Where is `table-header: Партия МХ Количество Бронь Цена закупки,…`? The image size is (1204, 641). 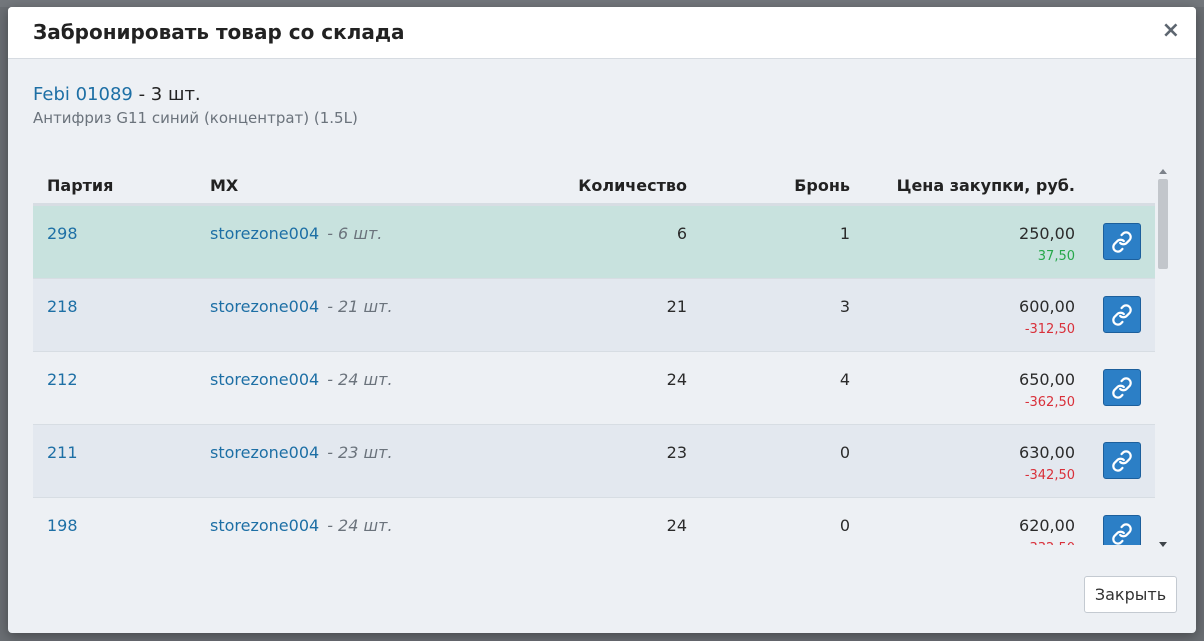 table-header: Партия МХ Количество Бронь Цена закупки,… is located at coordinates (594, 183).